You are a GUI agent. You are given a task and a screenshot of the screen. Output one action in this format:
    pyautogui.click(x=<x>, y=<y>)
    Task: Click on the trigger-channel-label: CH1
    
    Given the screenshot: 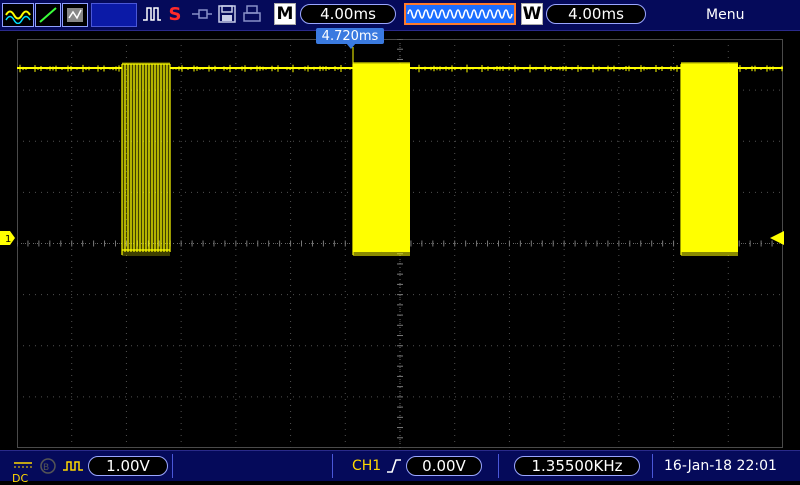 What is the action you would take?
    pyautogui.click(x=367, y=466)
    